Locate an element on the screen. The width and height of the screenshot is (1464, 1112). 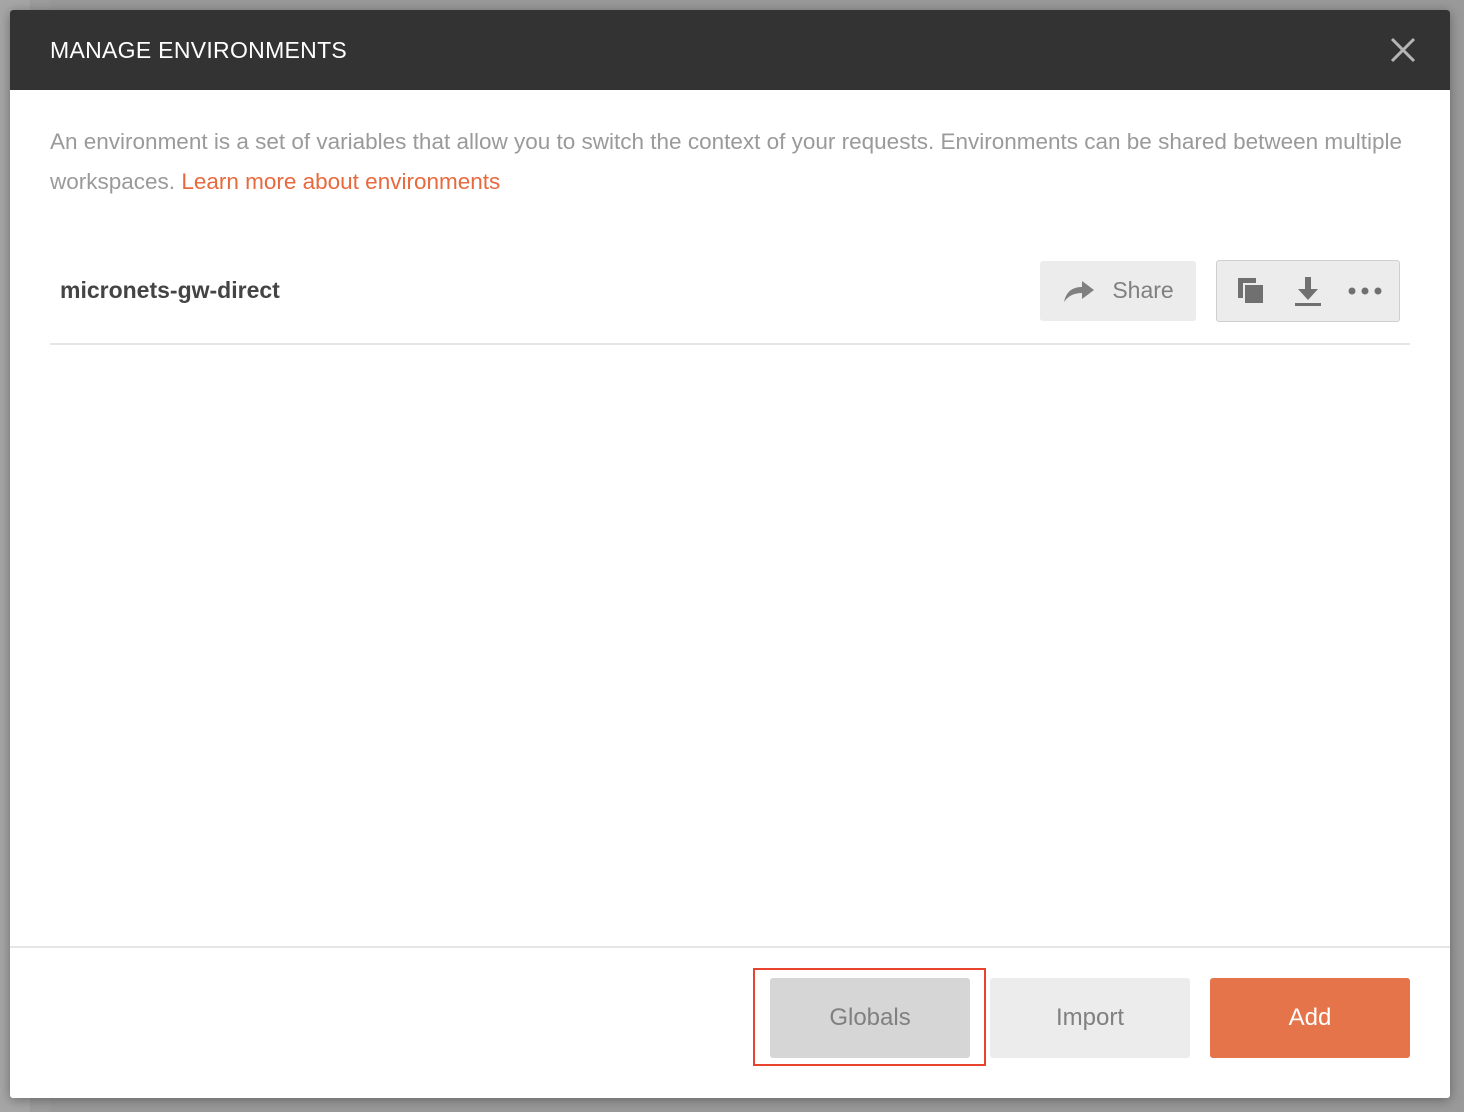
more-horizontal-icon is located at coordinates (1365, 290).